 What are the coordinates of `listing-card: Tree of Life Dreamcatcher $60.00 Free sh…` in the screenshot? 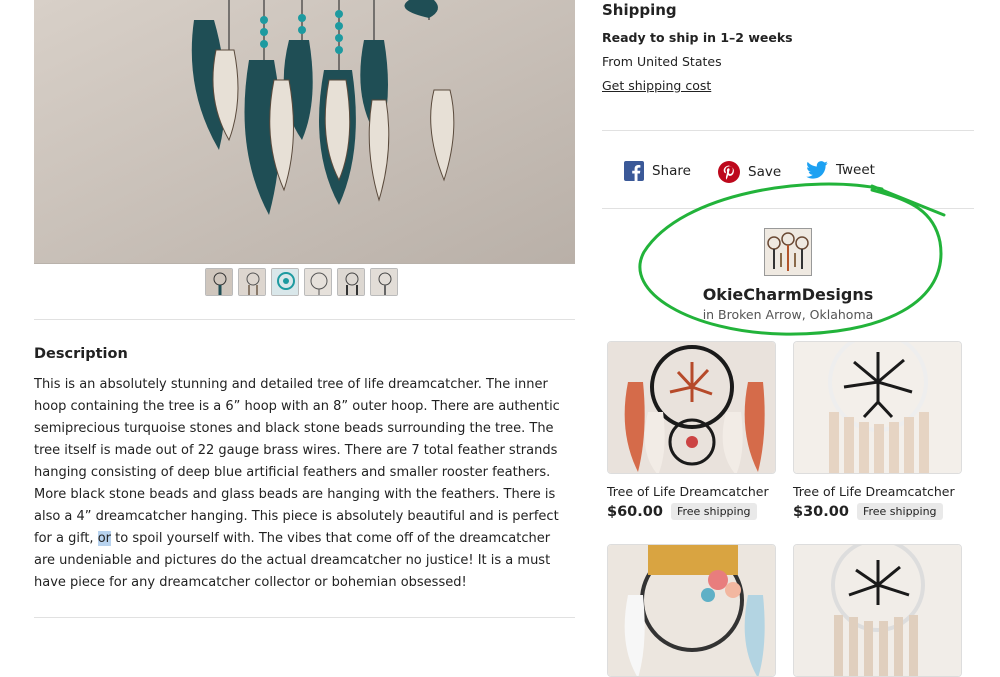 It's located at (692, 430).